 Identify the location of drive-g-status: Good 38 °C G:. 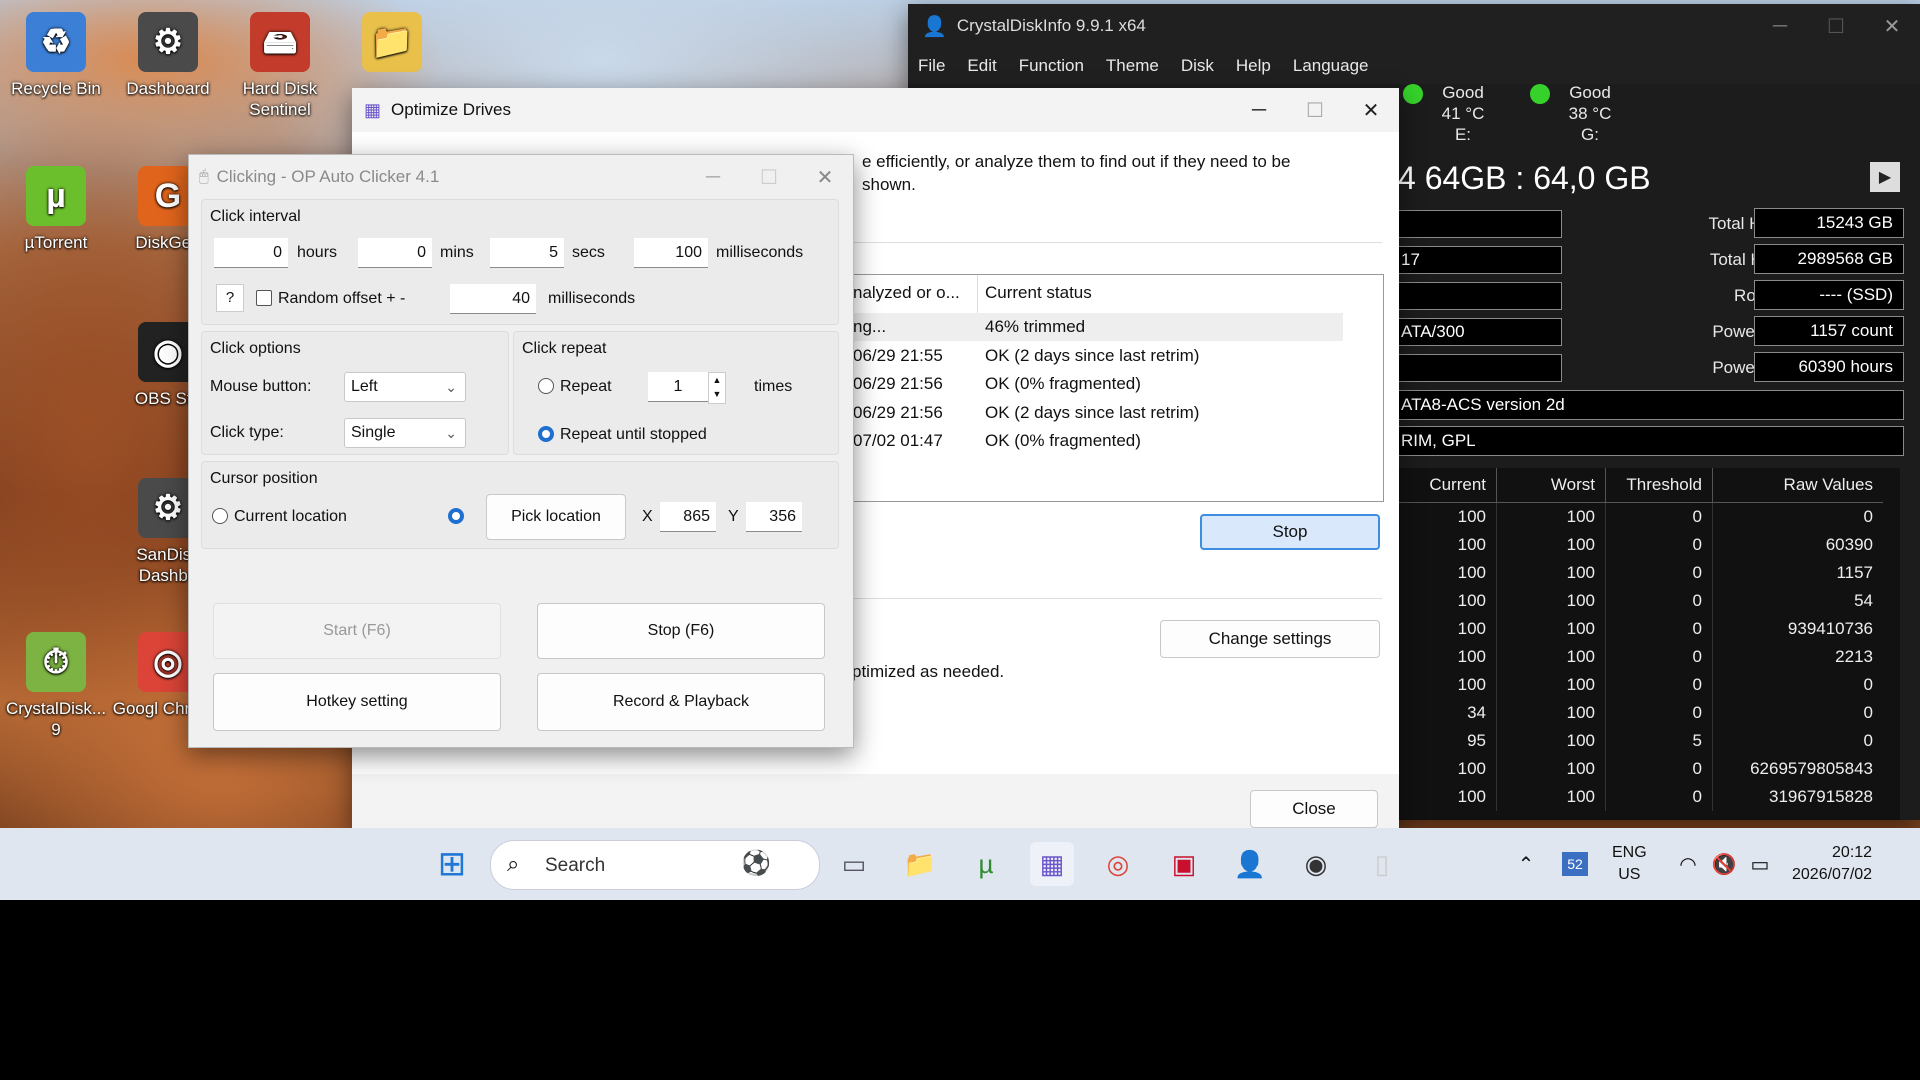
(1590, 113).